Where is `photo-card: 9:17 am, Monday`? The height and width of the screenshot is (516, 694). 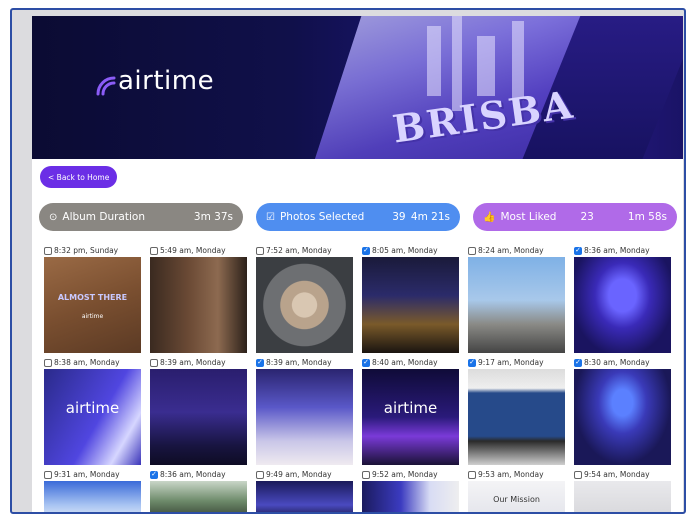 photo-card: 9:17 am, Monday is located at coordinates (517, 411).